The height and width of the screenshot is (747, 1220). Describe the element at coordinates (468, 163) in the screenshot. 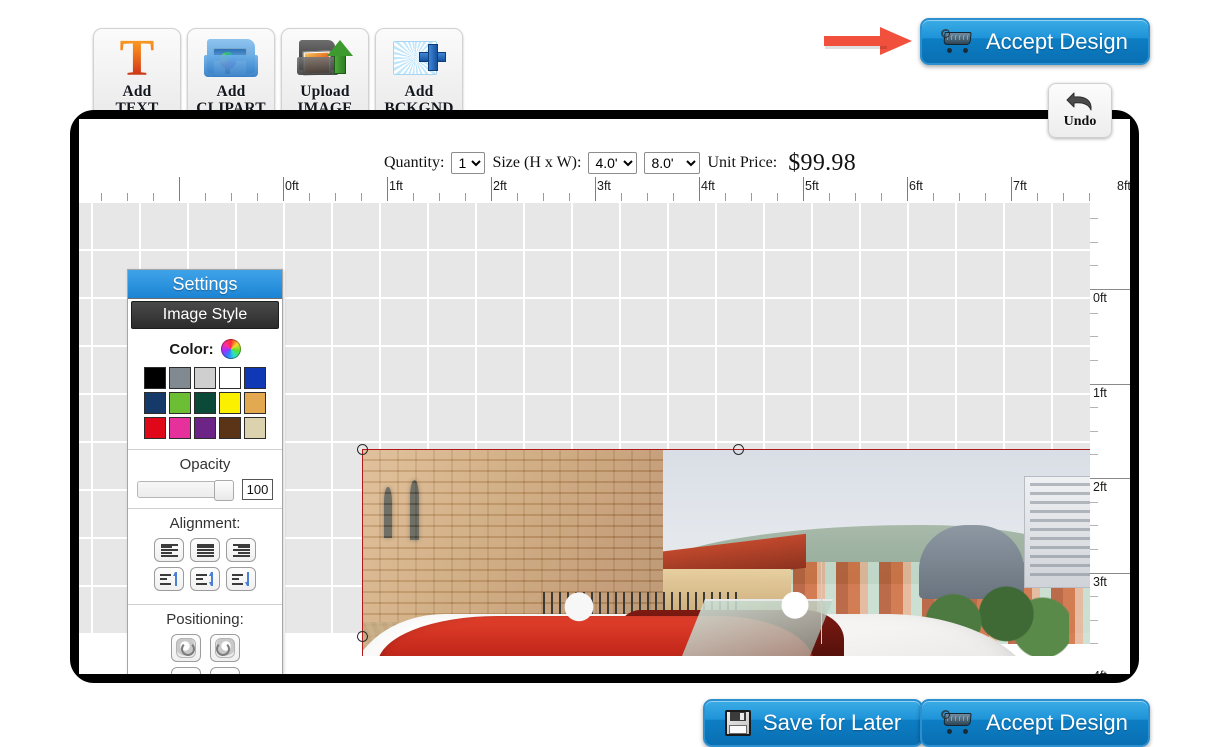

I see `quantity-select: 12345` at that location.